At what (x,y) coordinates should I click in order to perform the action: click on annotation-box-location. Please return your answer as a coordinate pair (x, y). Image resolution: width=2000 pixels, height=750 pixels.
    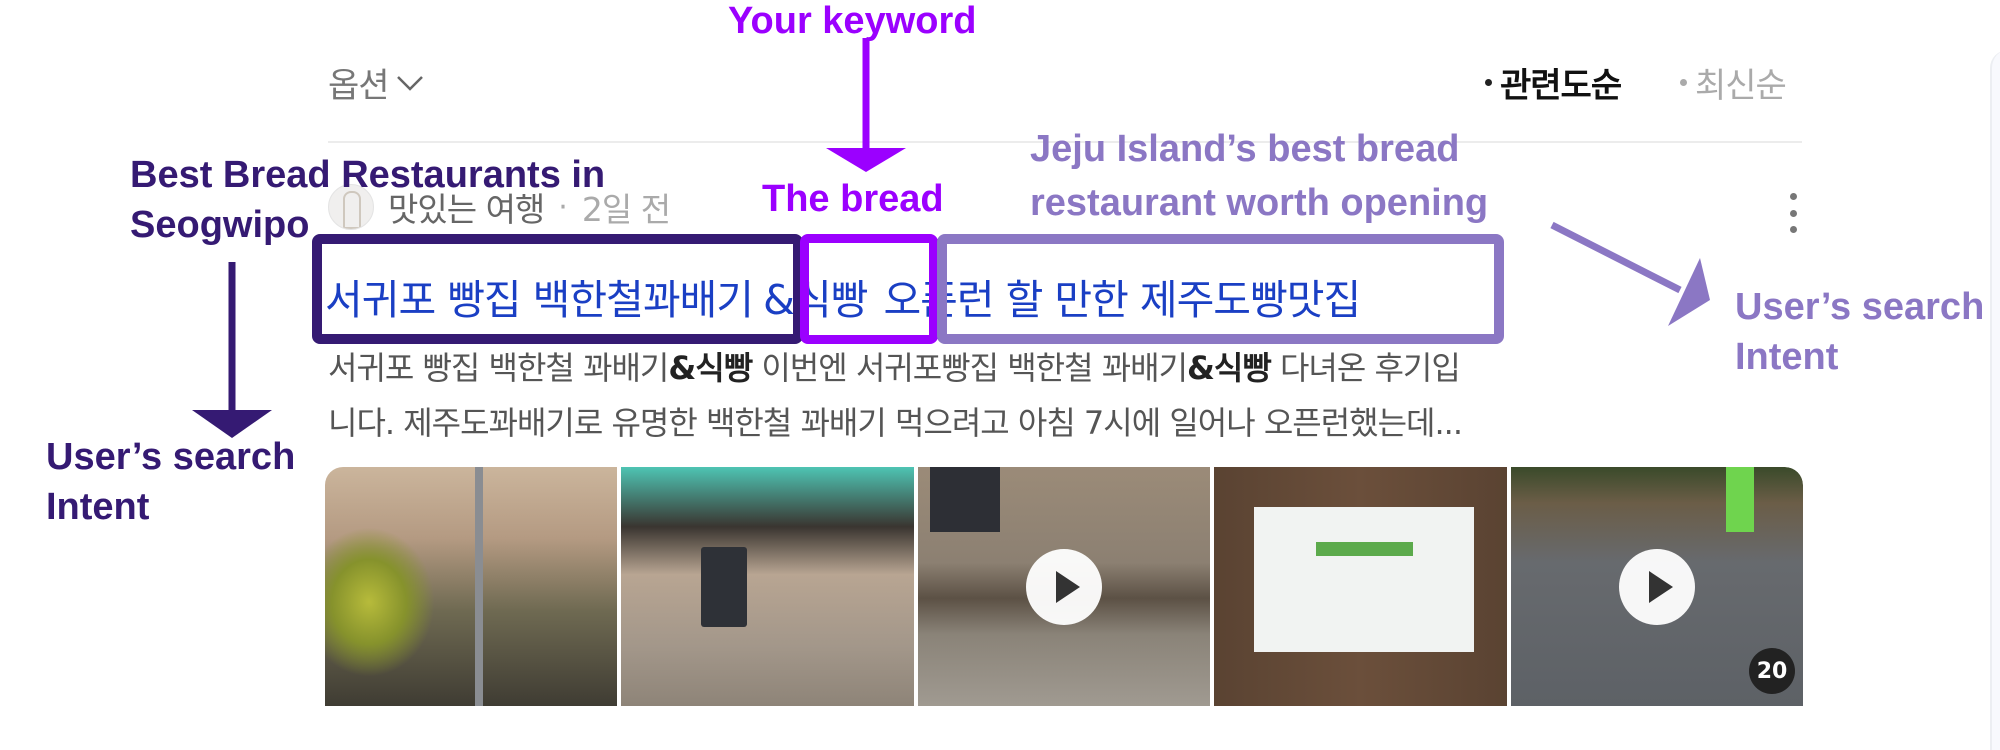
    Looking at the image, I should click on (557, 289).